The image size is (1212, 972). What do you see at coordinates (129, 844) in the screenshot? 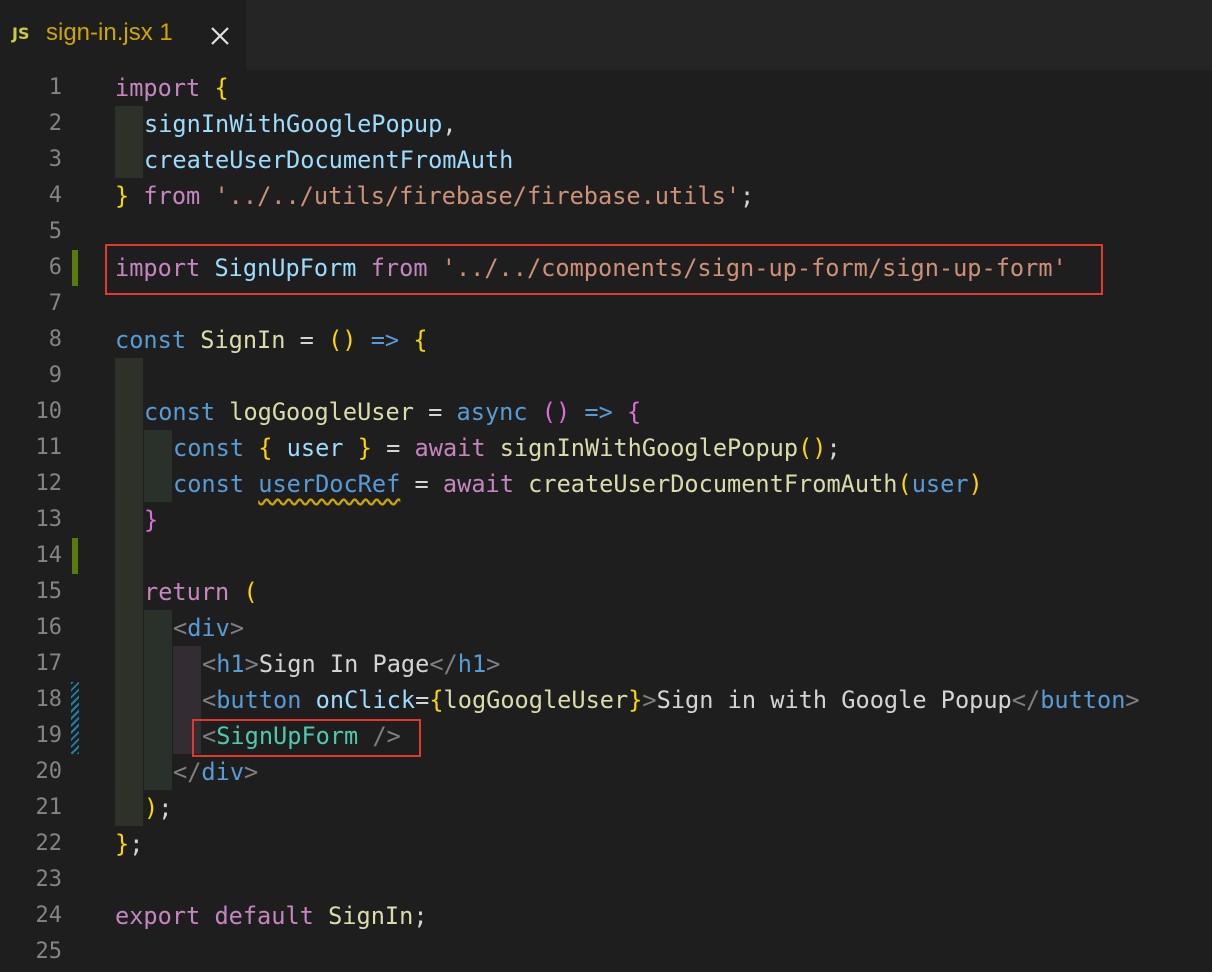
I see `code-text: };` at bounding box center [129, 844].